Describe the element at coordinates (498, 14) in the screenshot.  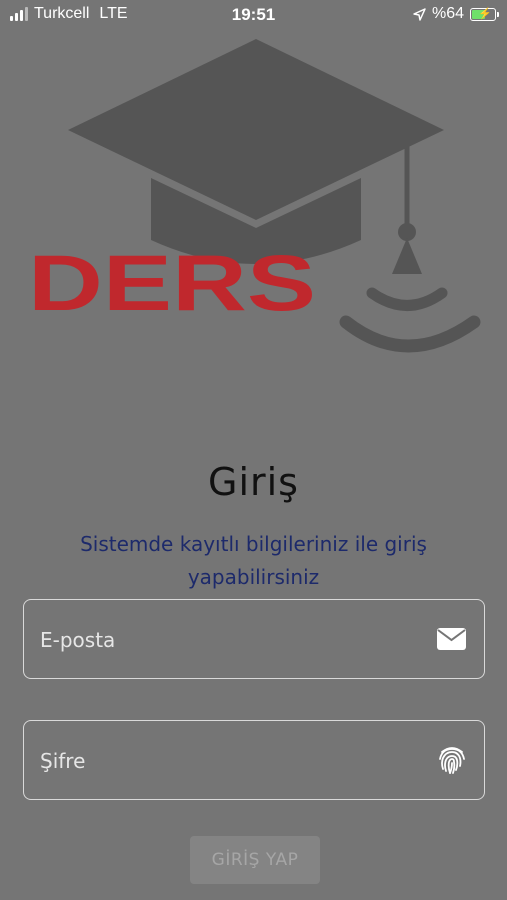
I see `battery-cap` at that location.